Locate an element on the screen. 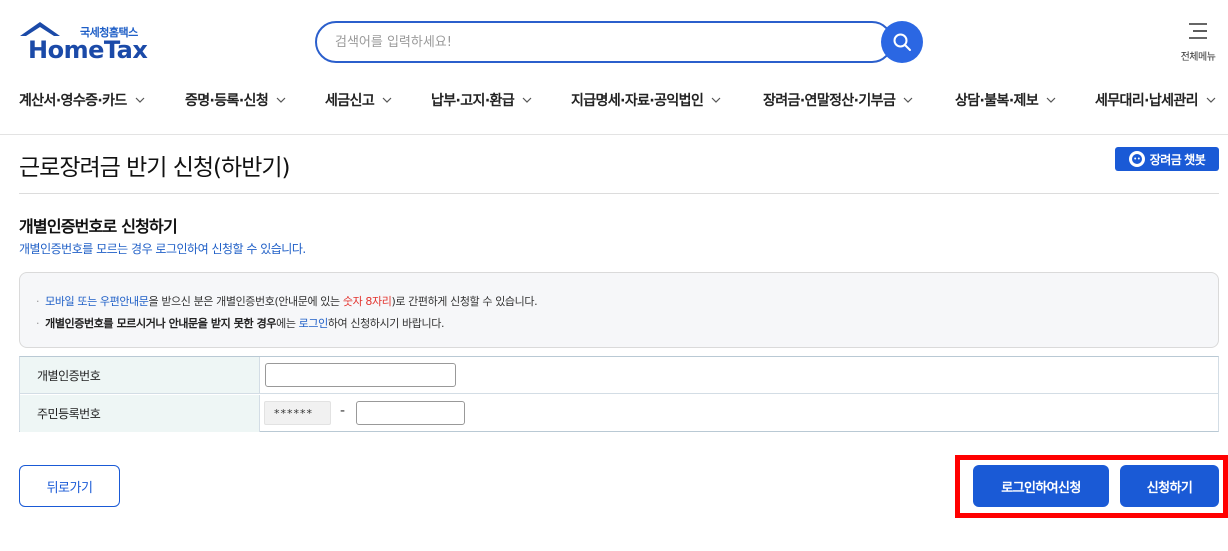 The width and height of the screenshot is (1228, 551). nav-item-payment-statement: 지급명세·자료·공익법인 is located at coordinates (646, 100).